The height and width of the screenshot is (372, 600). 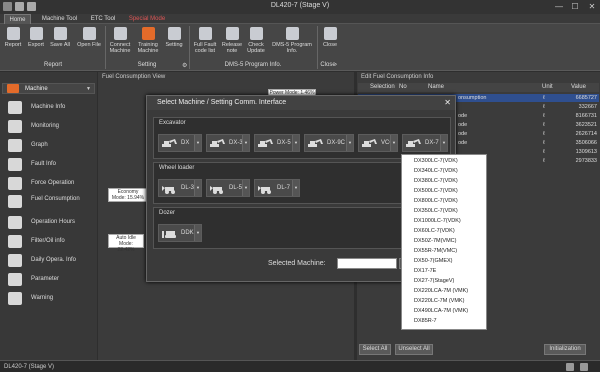 I want to click on machine-label: DDK, so click(x=187, y=233).